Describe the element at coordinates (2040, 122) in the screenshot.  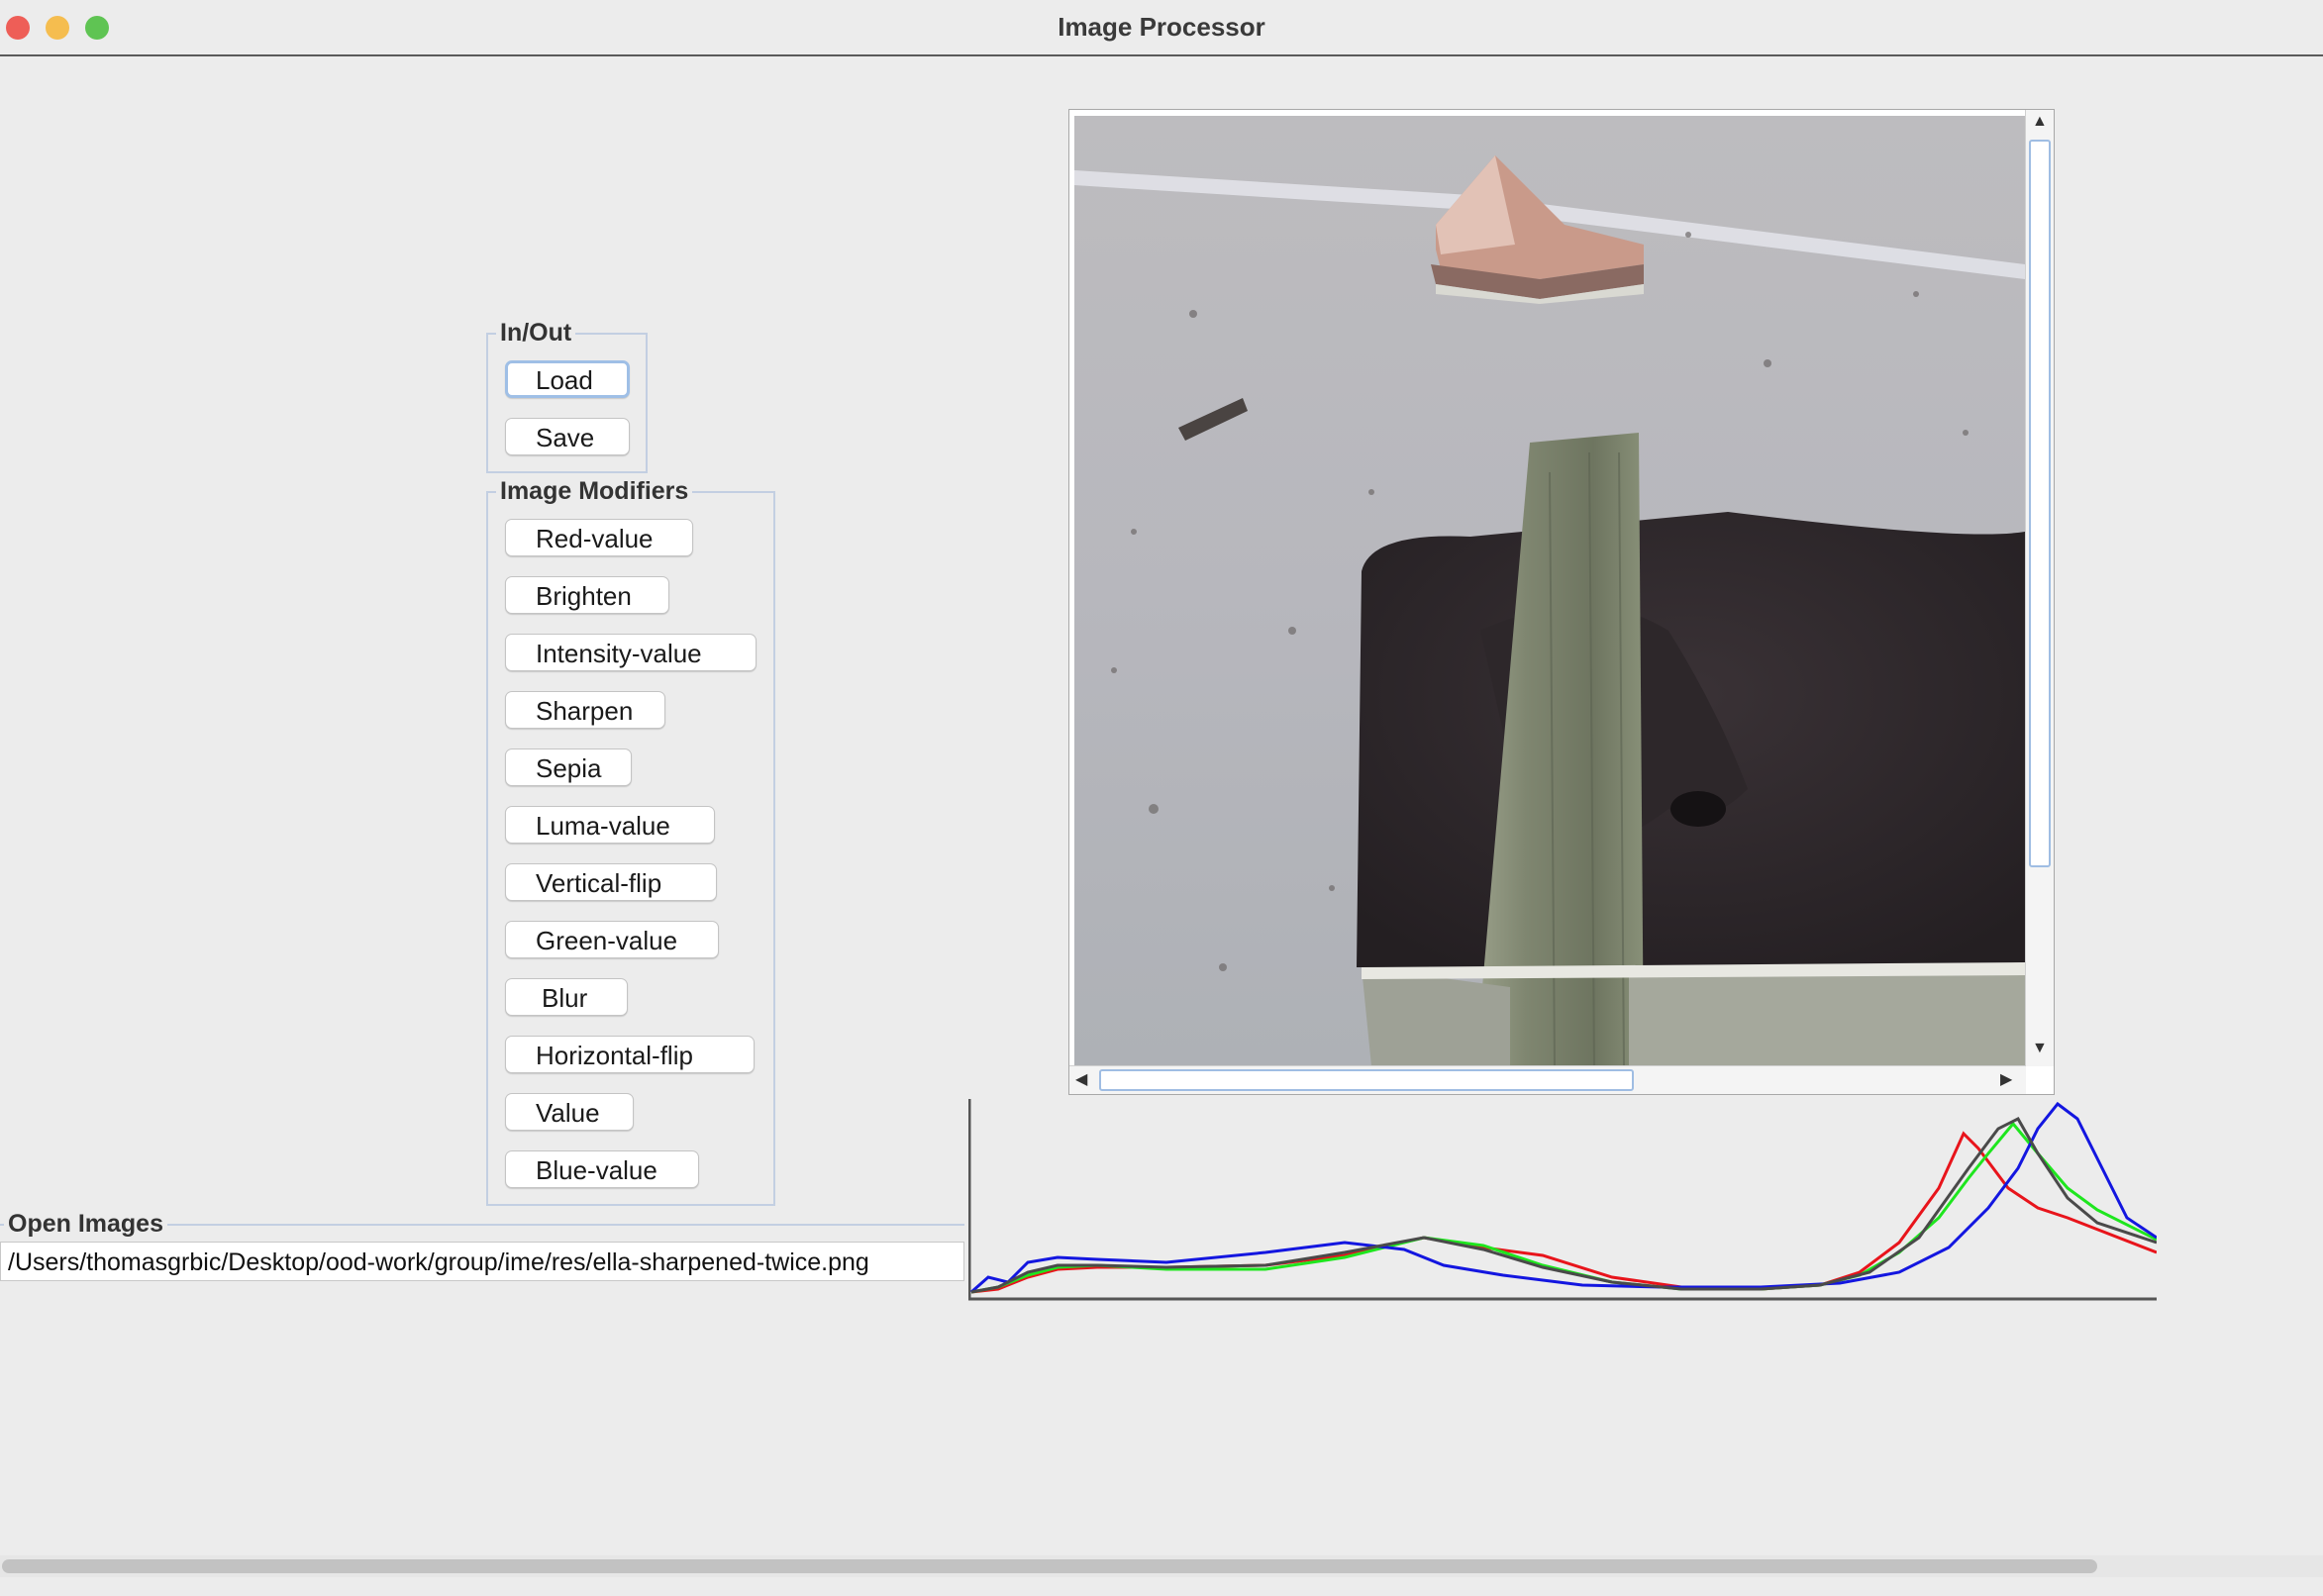
I see `scroll-up-arrow-icon: ▲` at that location.